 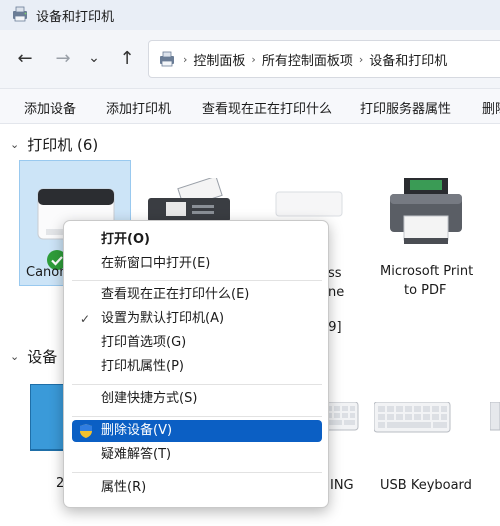 What do you see at coordinates (85, 319) in the screenshot?
I see `checkmark-icon: ✓` at bounding box center [85, 319].